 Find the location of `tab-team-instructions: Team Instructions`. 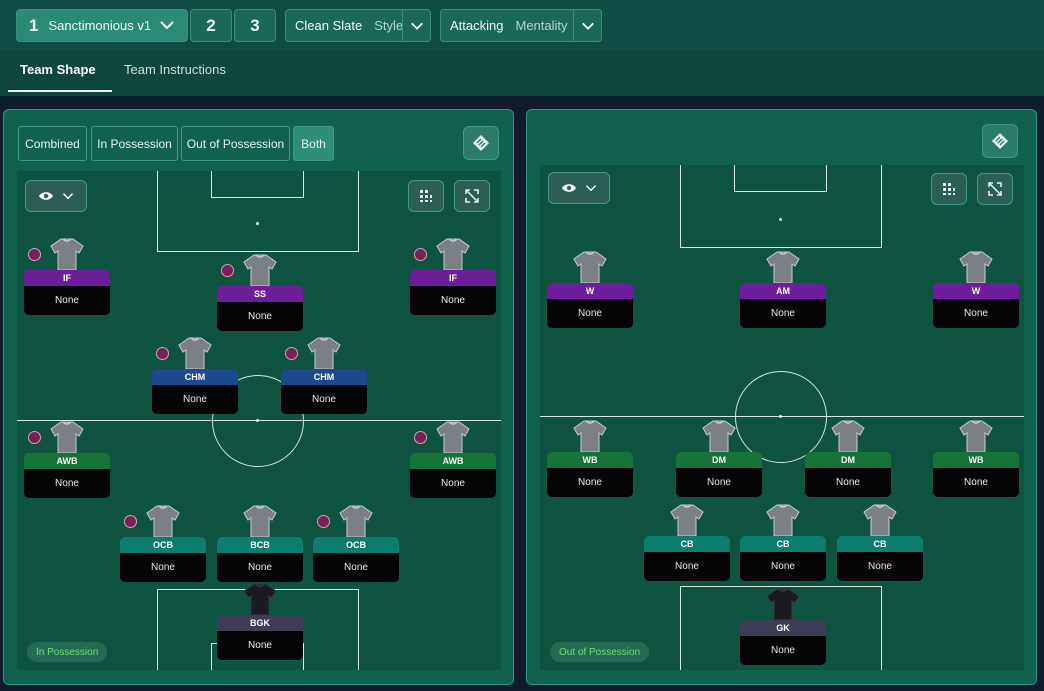

tab-team-instructions: Team Instructions is located at coordinates (175, 69).